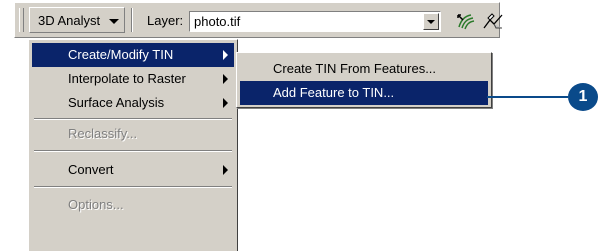  I want to click on layer-select-value: photo.tif, so click(217, 21).